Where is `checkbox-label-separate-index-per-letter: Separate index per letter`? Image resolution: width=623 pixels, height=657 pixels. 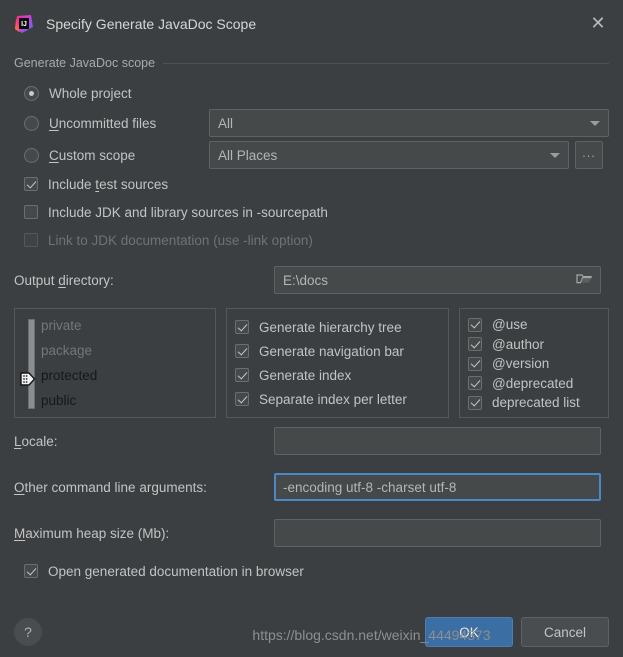 checkbox-label-separate-index-per-letter: Separate index per letter is located at coordinates (333, 399).